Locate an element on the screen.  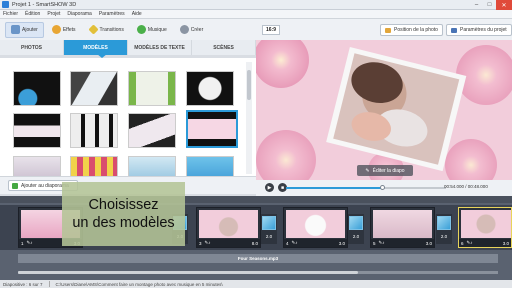
window-controls: – □ ✕ is located at coordinates (491, 5).